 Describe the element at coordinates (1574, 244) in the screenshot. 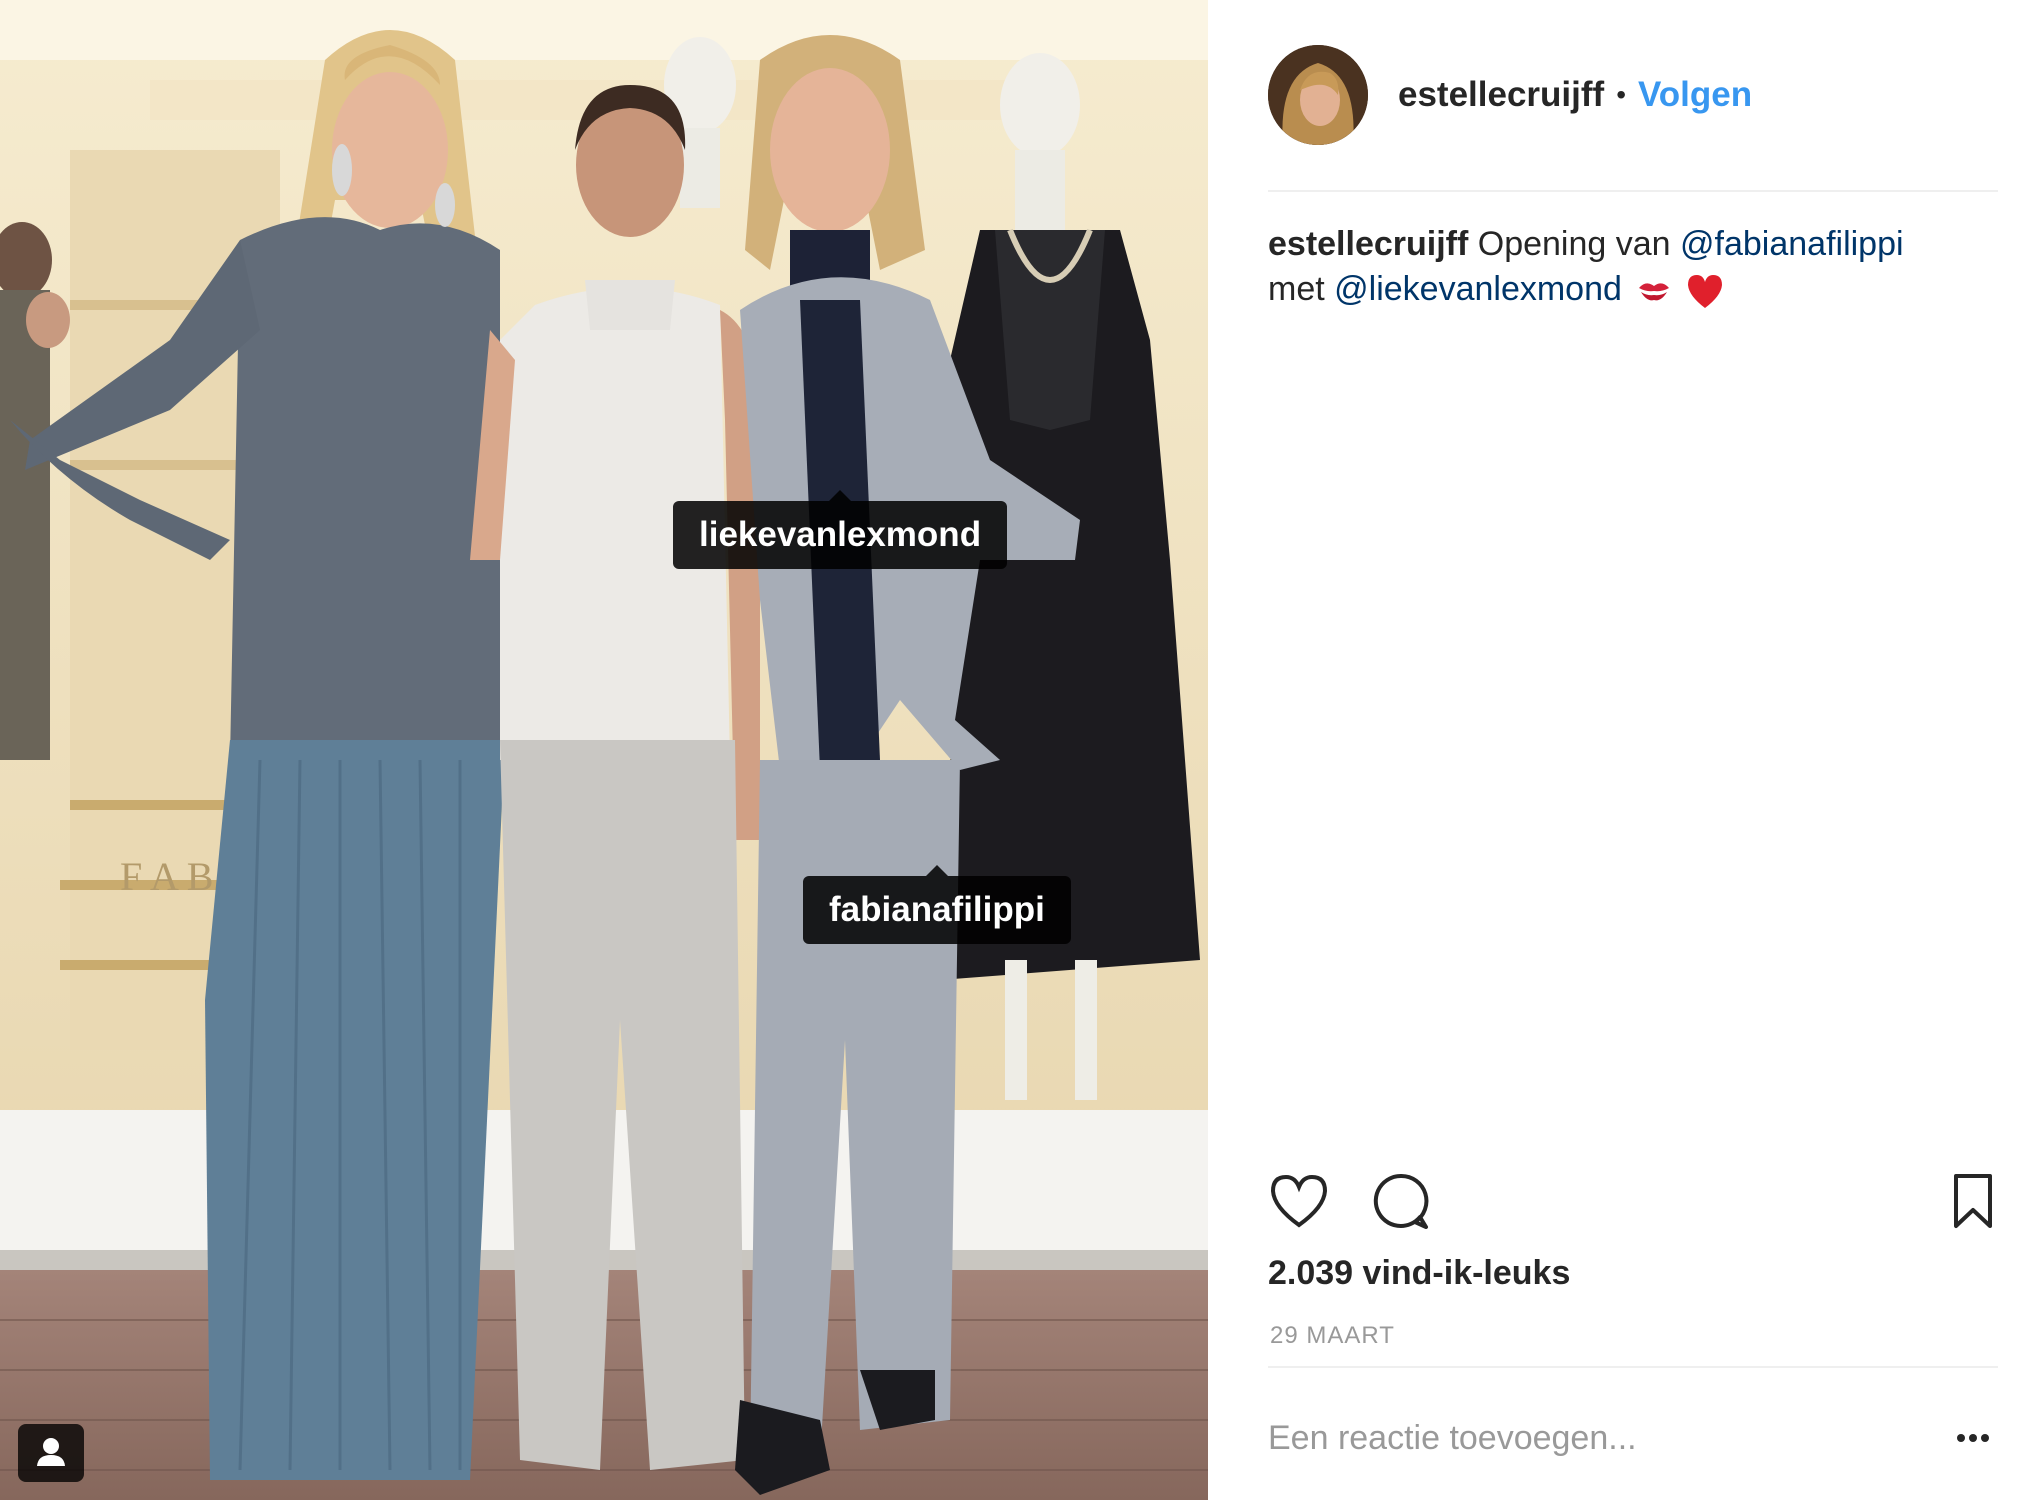

I see `caption-text-1: Opening van` at that location.